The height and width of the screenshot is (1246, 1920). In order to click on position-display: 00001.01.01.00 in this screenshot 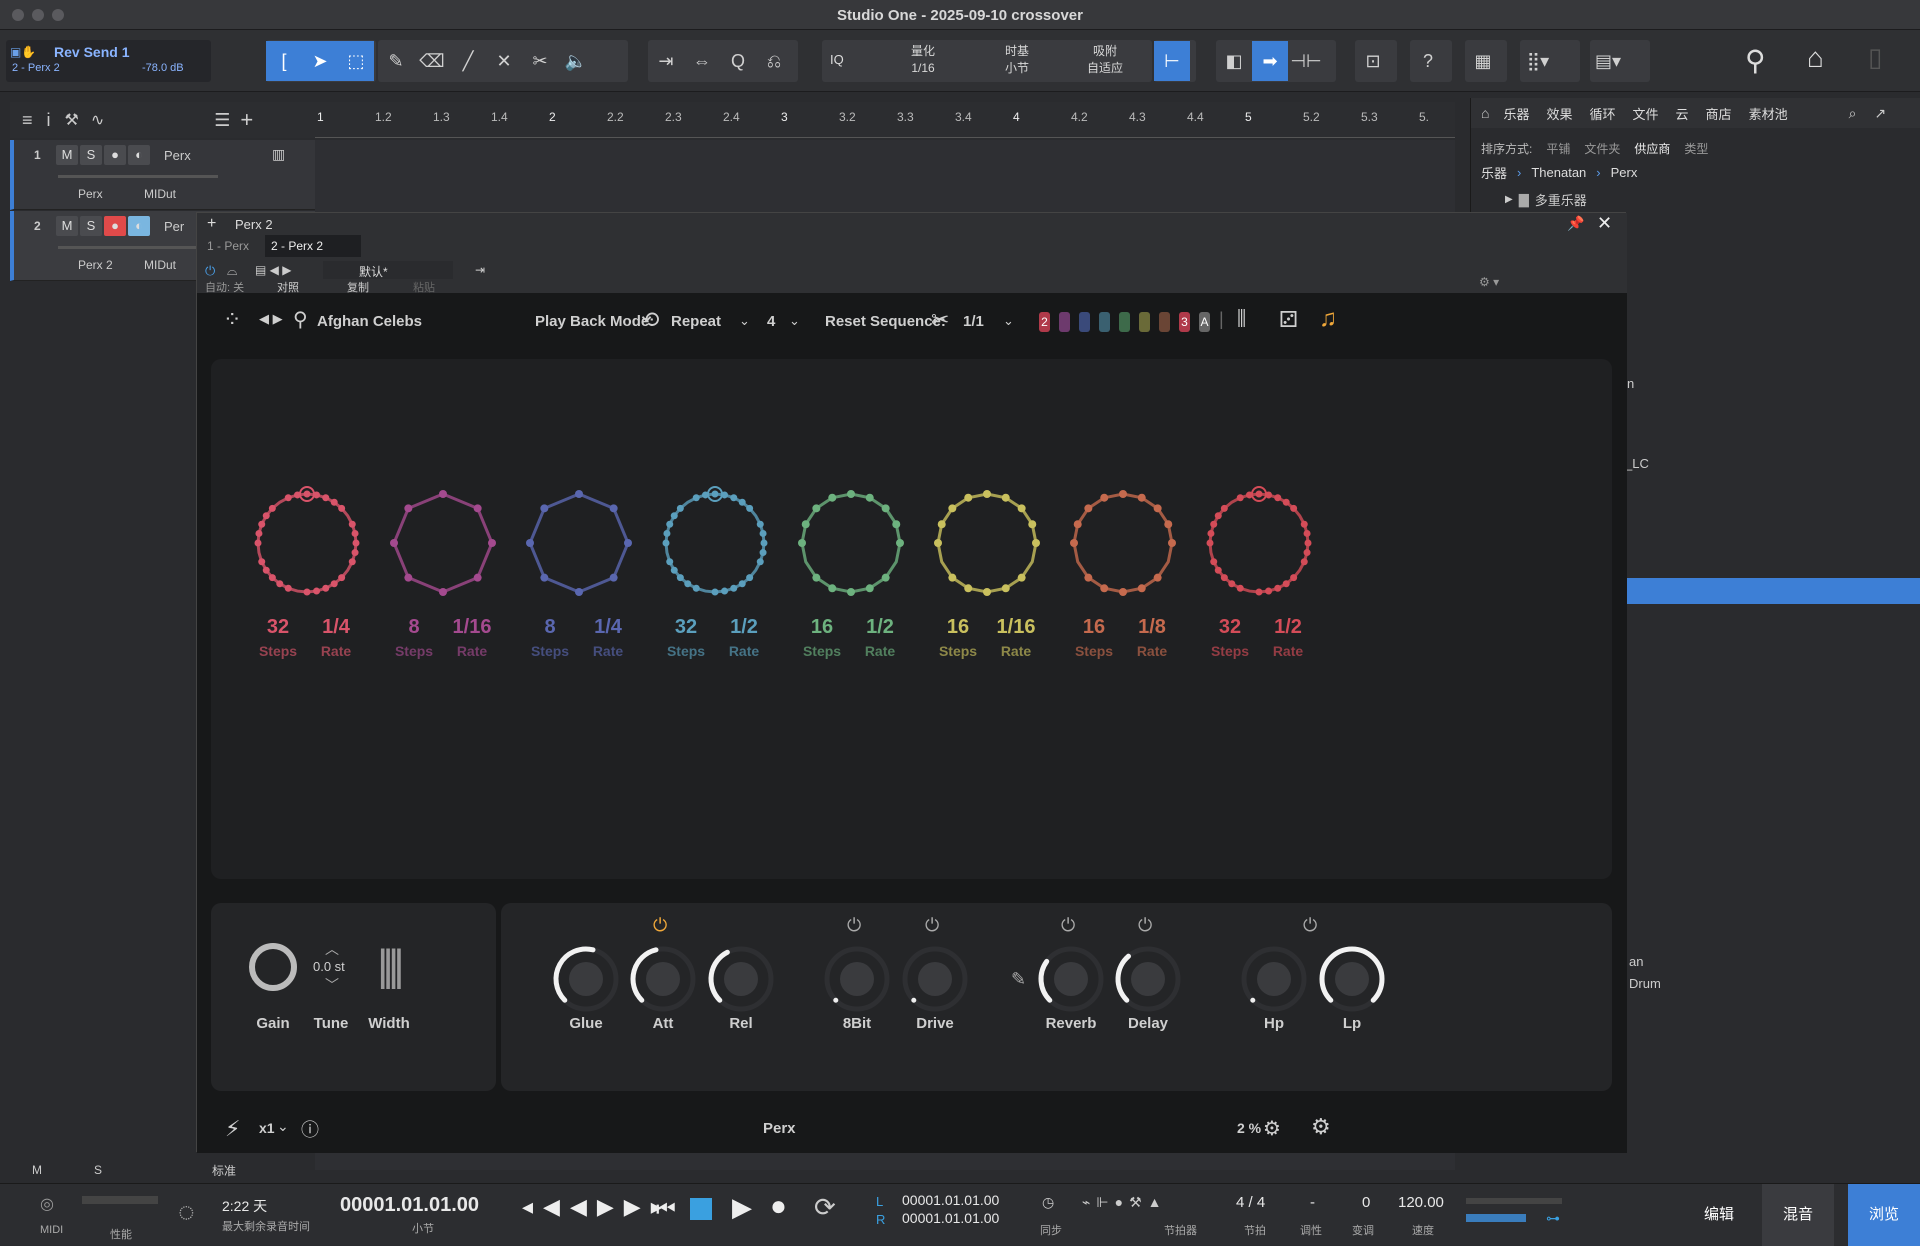, I will do `click(409, 1205)`.